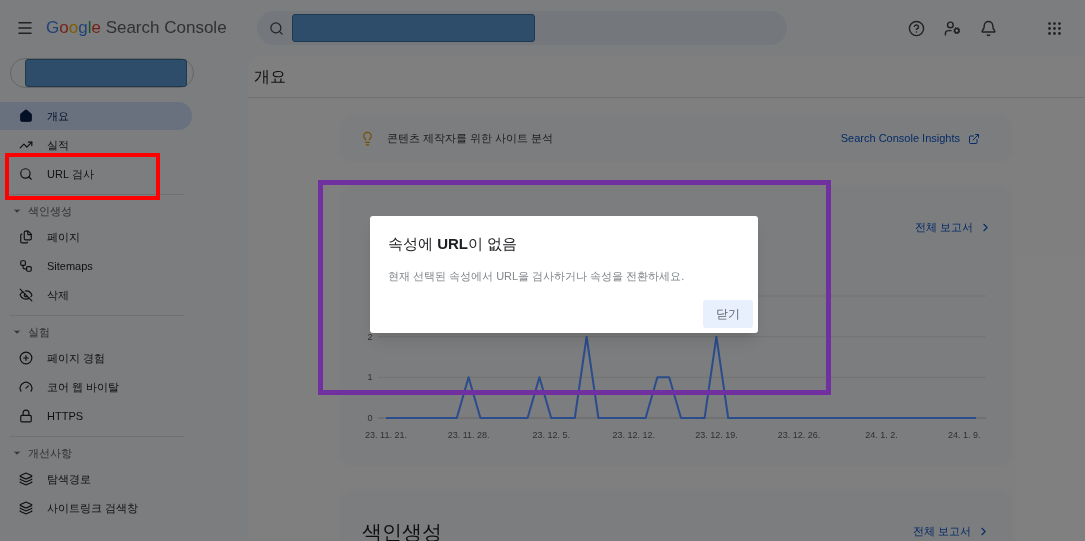 Image resolution: width=1085 pixels, height=541 pixels. What do you see at coordinates (96, 266) in the screenshot?
I see `nav-item: Sitemaps` at bounding box center [96, 266].